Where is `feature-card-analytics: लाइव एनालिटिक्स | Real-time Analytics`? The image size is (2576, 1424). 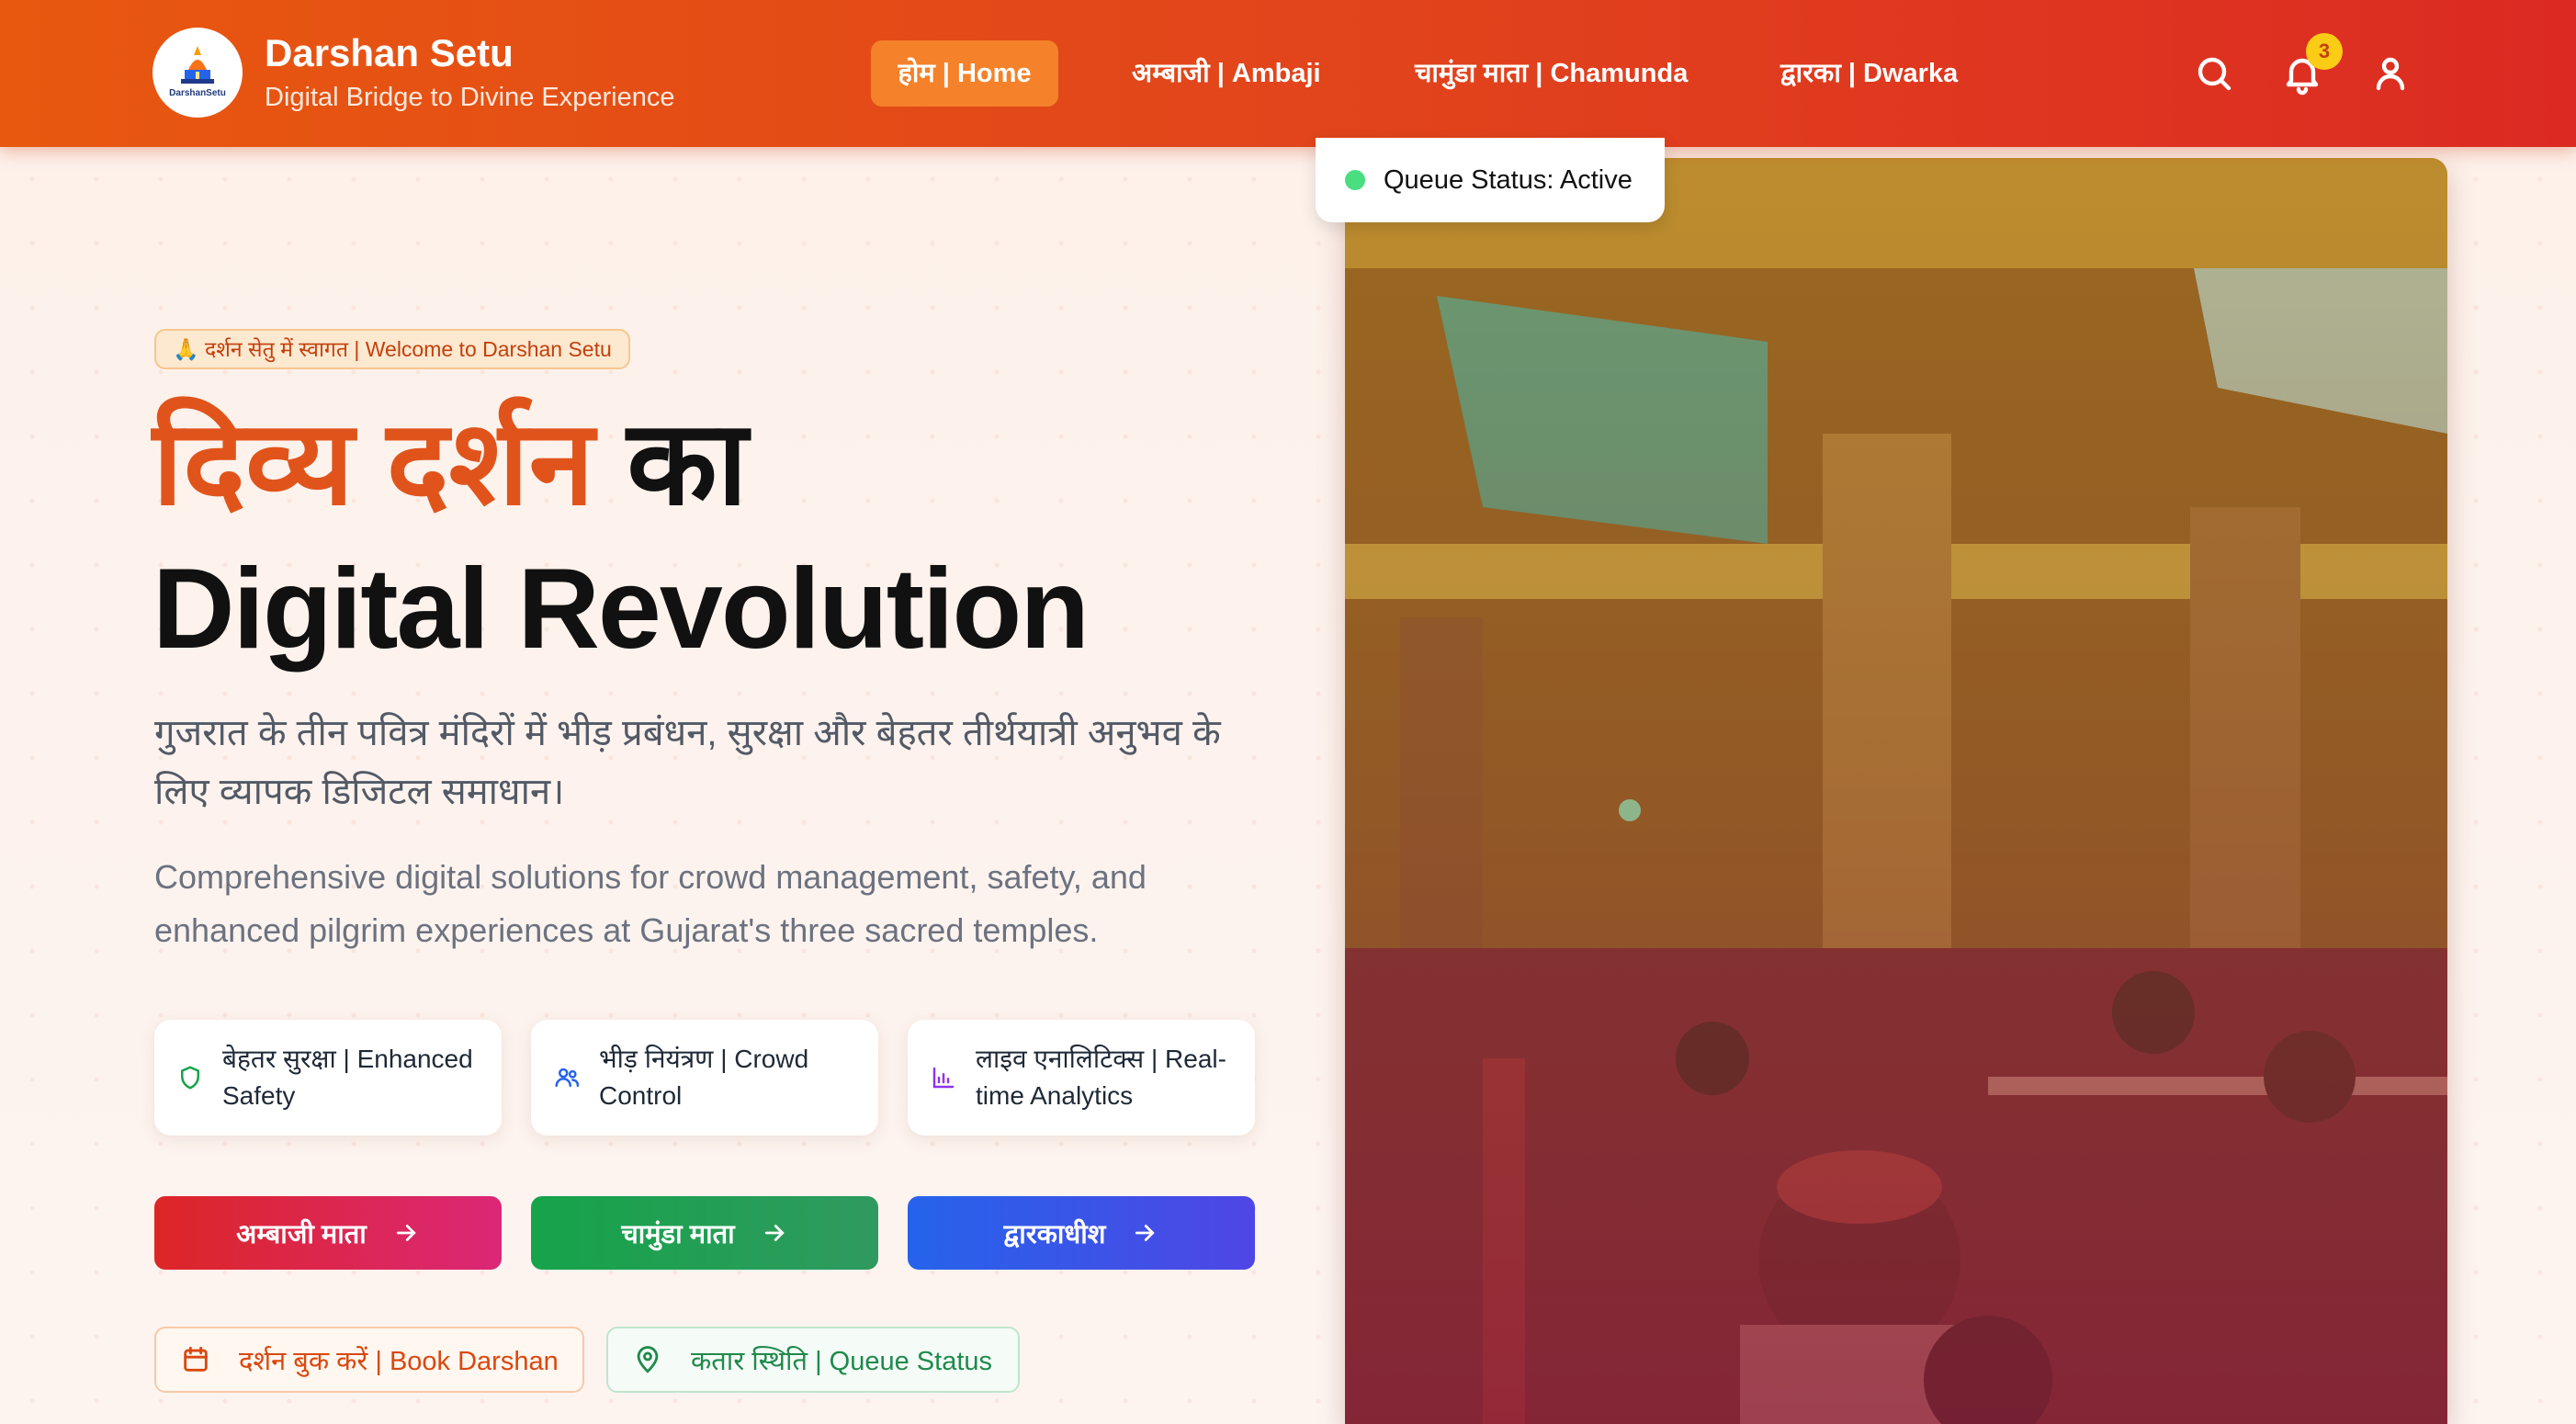
feature-card-analytics: लाइव एनालिटिक्स | Real-time Analytics is located at coordinates (1081, 1078).